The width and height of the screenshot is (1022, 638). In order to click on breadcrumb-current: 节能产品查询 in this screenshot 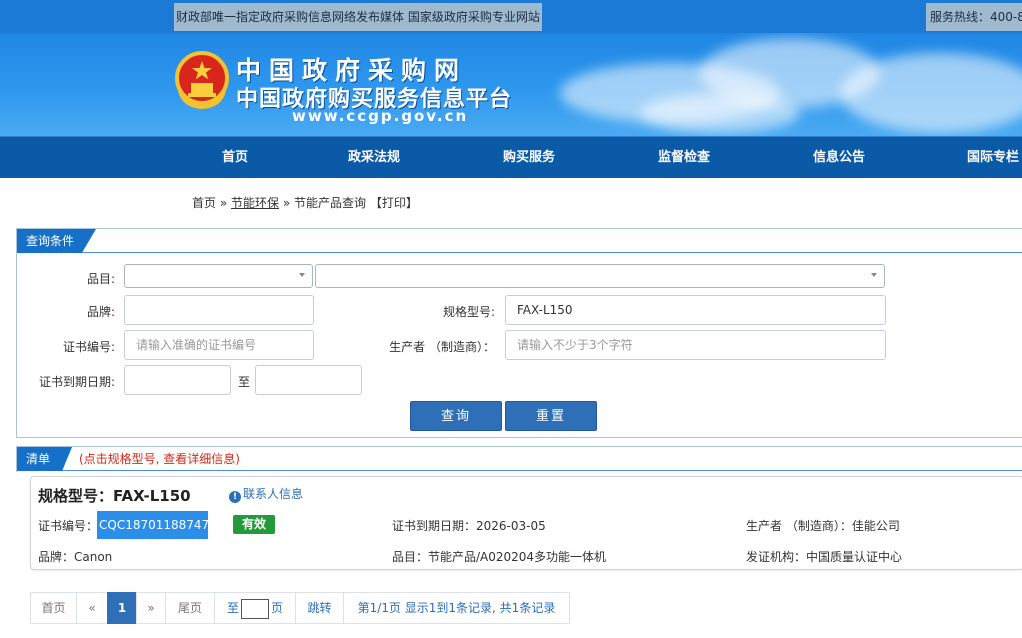, I will do `click(330, 203)`.